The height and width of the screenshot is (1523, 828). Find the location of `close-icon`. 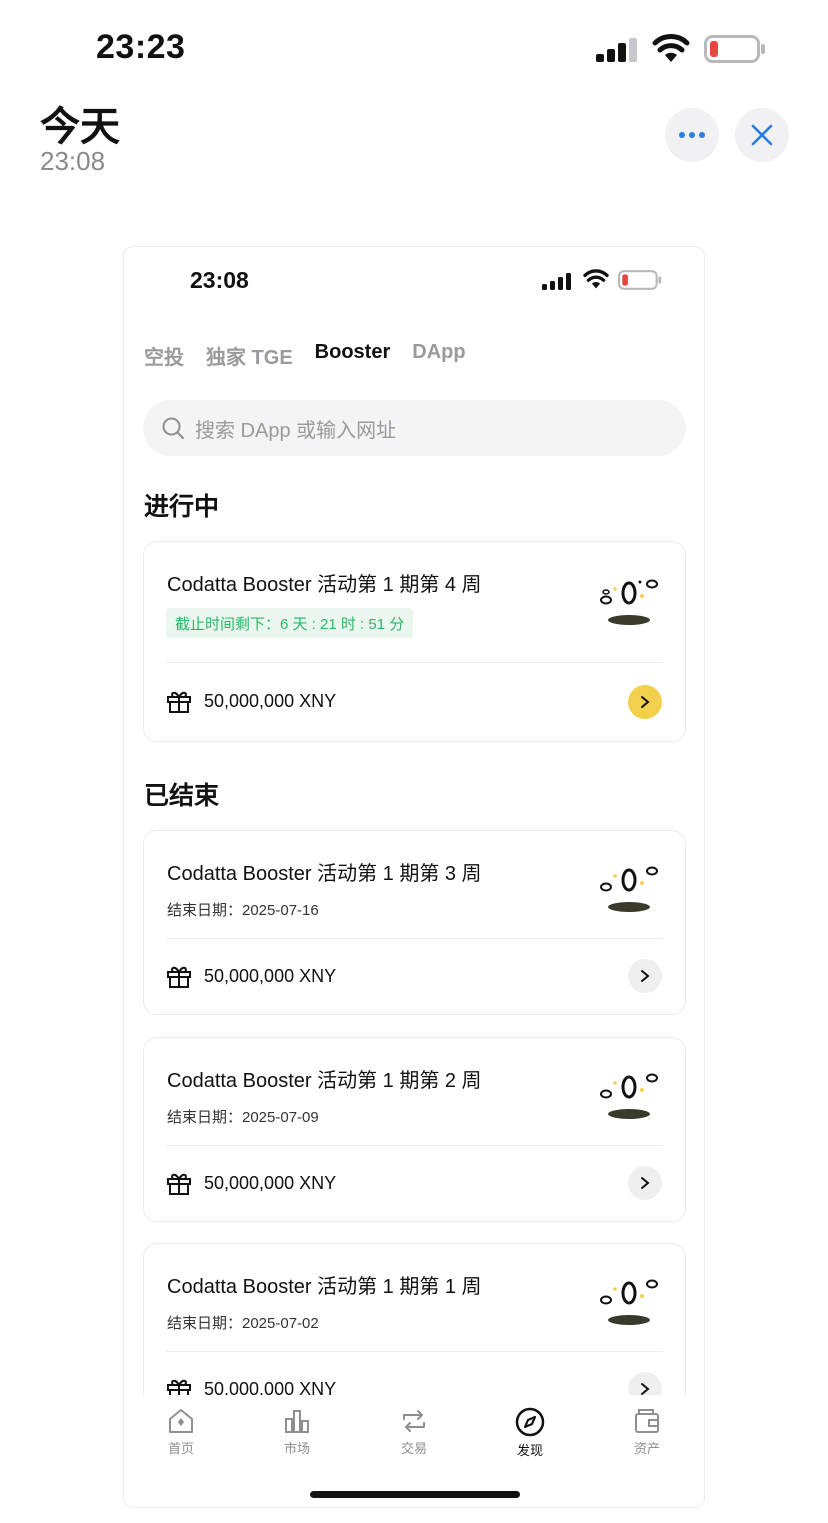

close-icon is located at coordinates (762, 135).